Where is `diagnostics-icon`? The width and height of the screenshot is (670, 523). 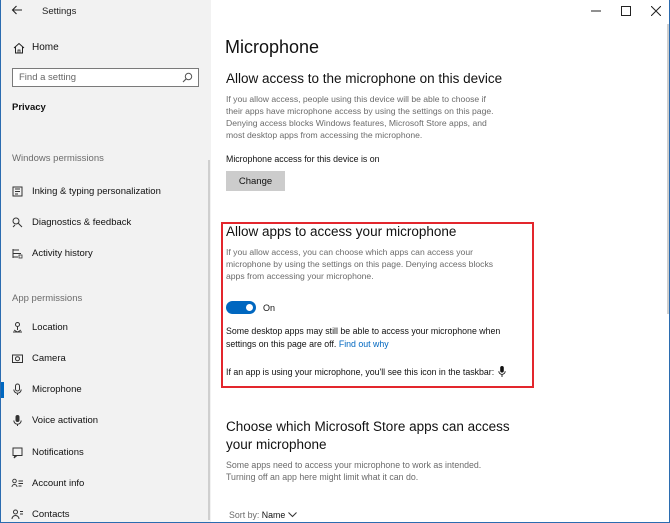
diagnostics-icon is located at coordinates (17, 222).